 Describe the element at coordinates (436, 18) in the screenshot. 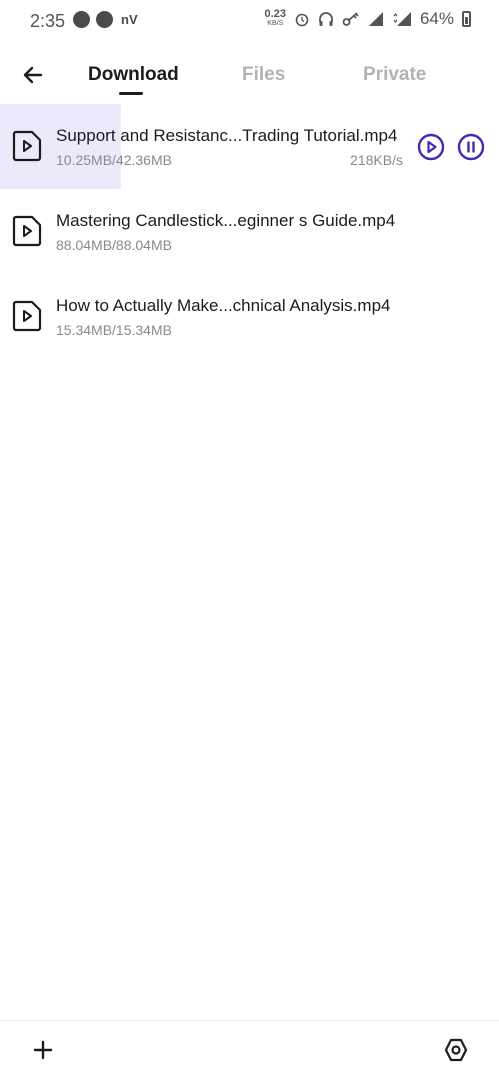

I see `battery-percent: 64%` at that location.